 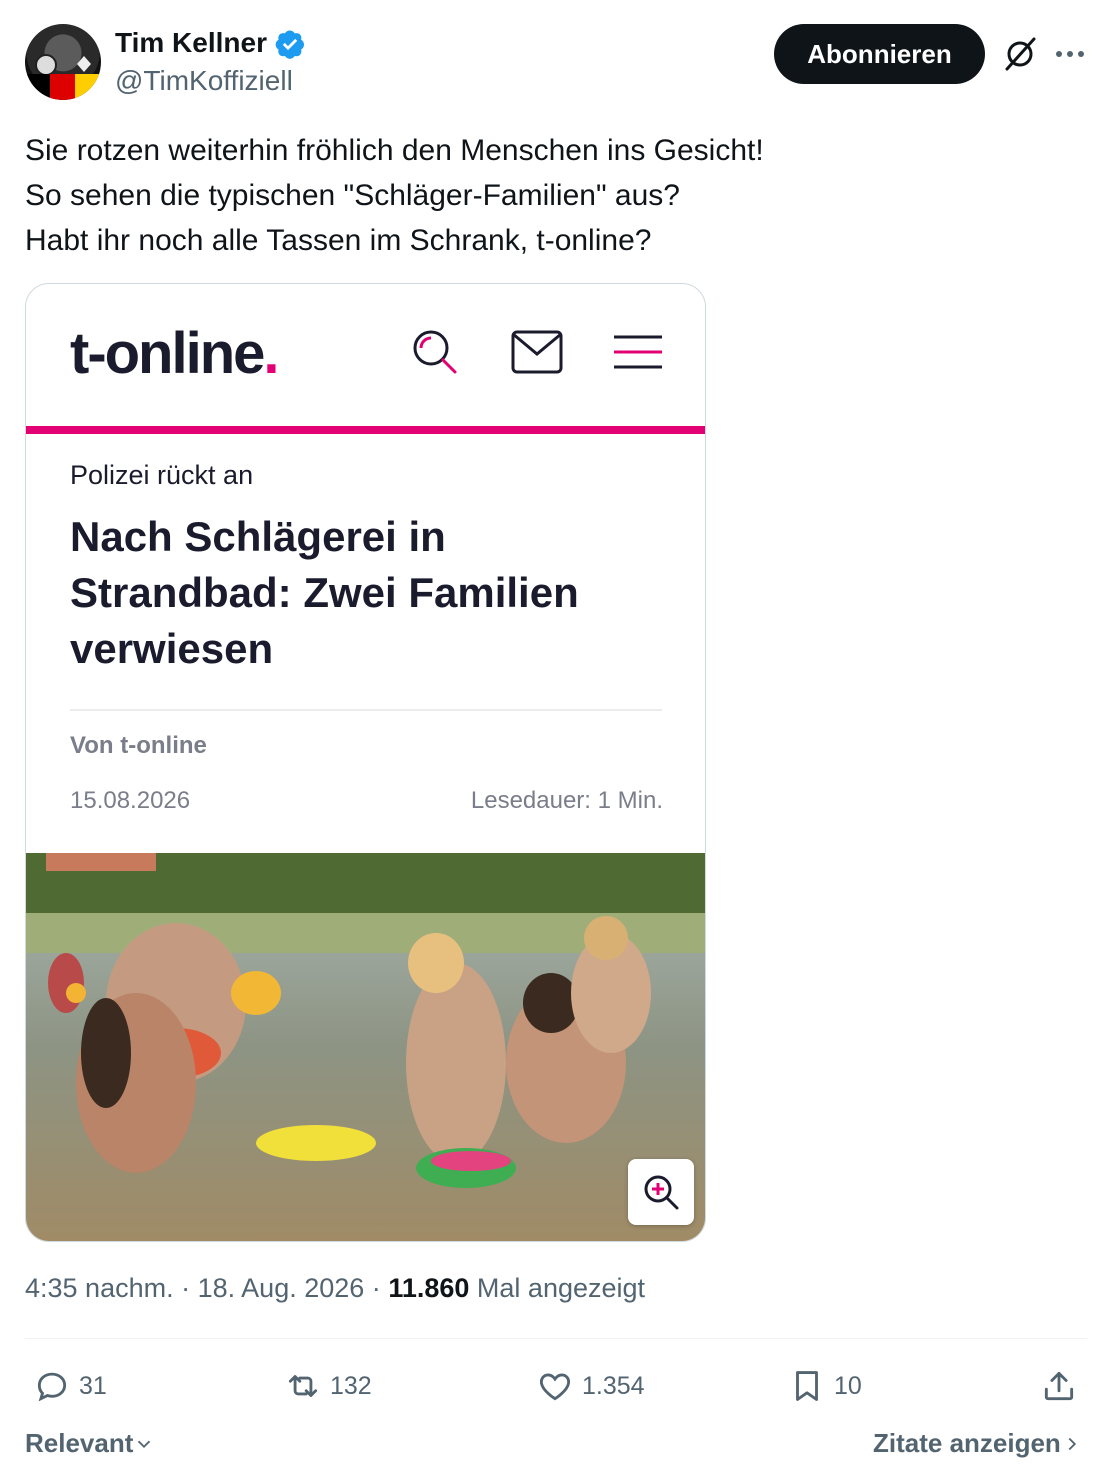 I want to click on article-author: Von t-online, so click(x=138, y=745).